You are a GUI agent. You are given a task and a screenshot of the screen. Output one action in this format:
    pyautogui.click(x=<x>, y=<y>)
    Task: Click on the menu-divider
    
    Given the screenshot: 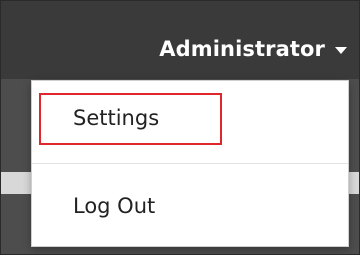 What is the action you would take?
    pyautogui.click(x=190, y=163)
    